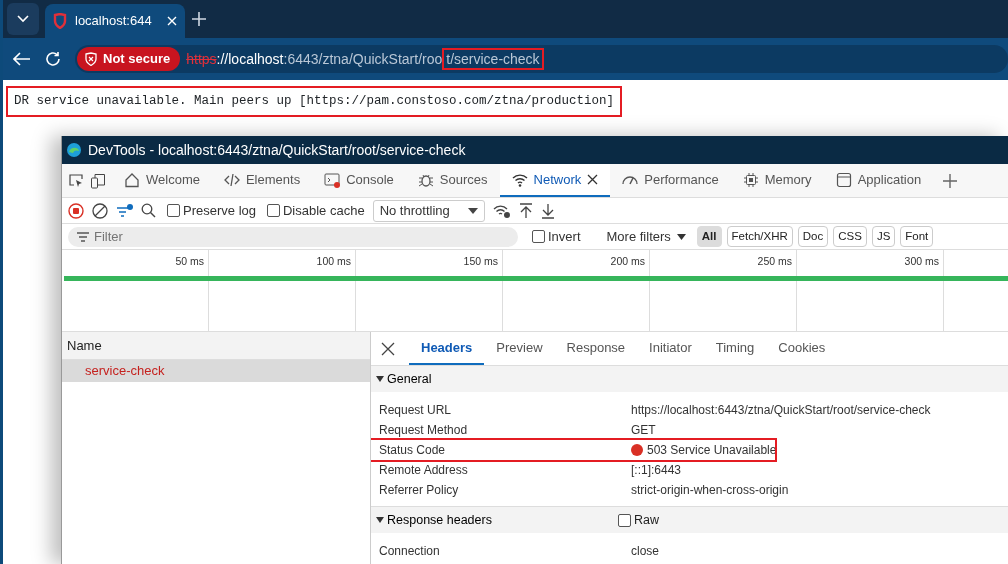 This screenshot has height=564, width=1008. I want to click on filter-settings-icon, so click(124, 210).